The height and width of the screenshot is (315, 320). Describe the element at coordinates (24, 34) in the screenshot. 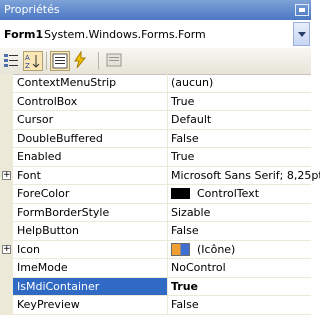

I see `object-name: Form1` at that location.